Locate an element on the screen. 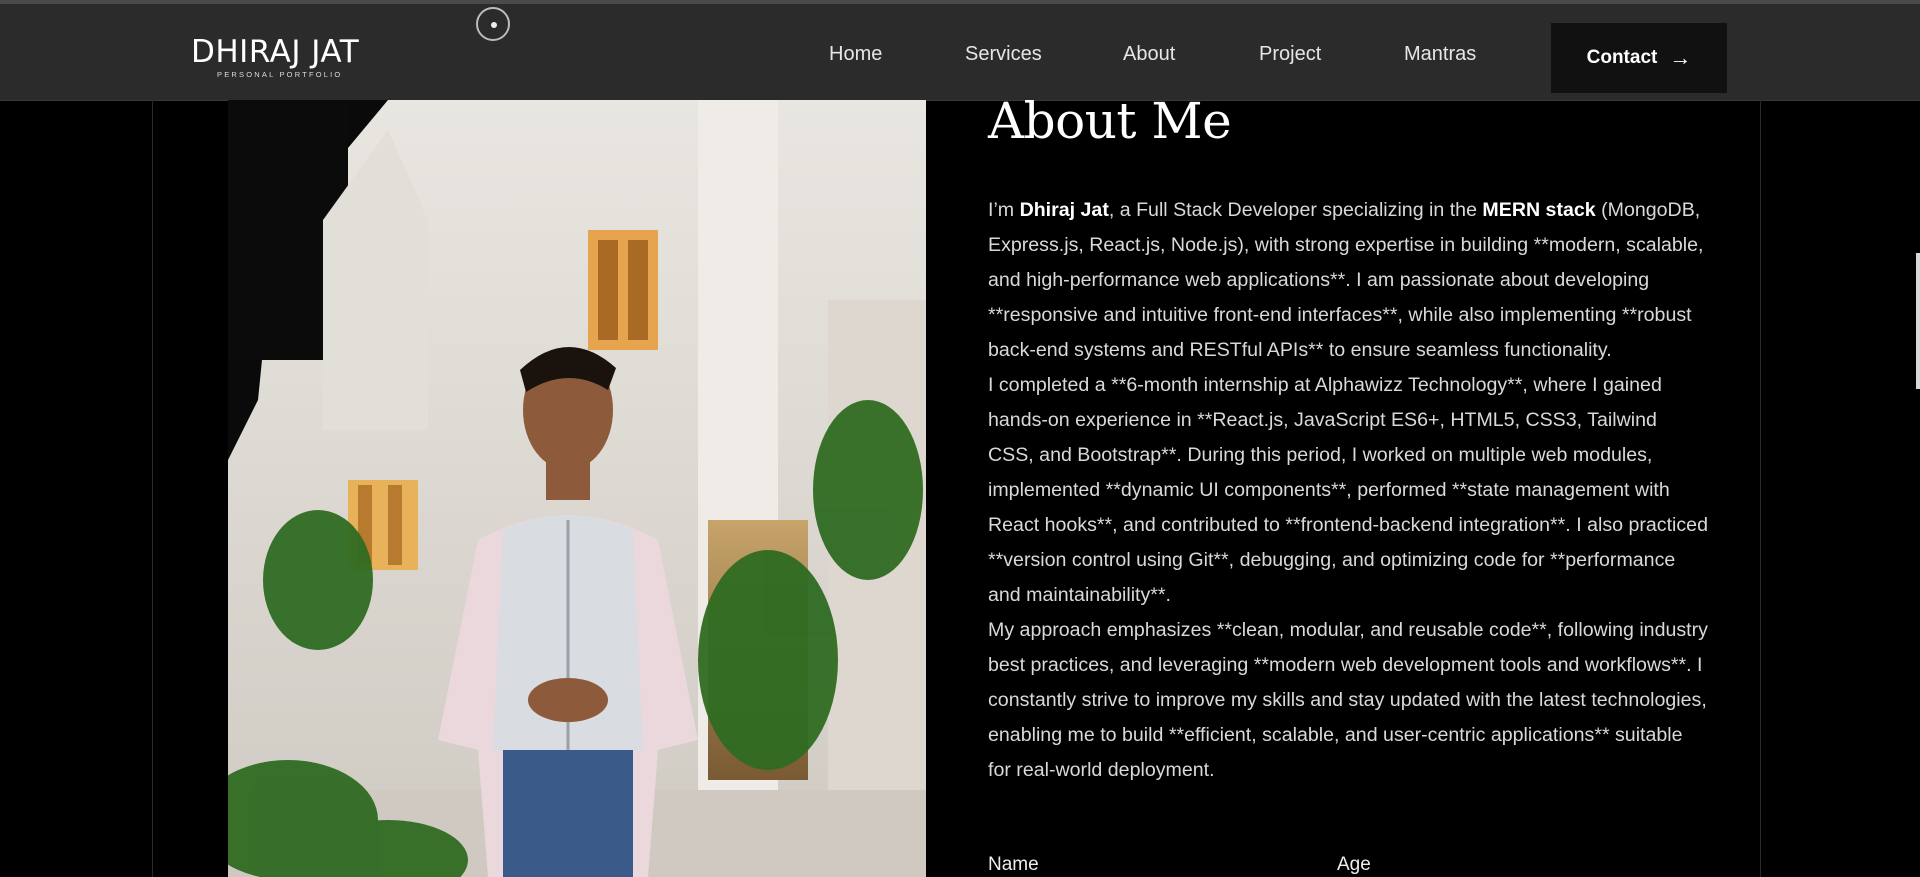 The image size is (1920, 877). about-heading: About Me is located at coordinates (1110, 121).